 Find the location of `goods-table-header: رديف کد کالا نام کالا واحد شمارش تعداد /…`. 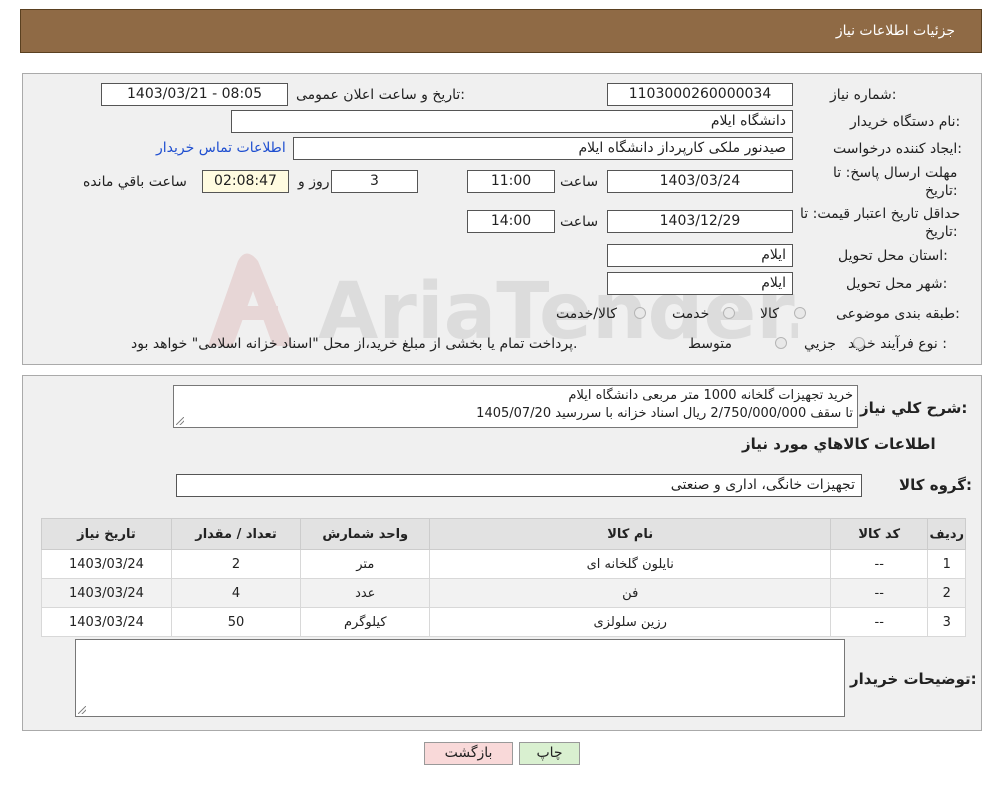

goods-table-header: رديف کد کالا نام کالا واحد شمارش تعداد /… is located at coordinates (503, 534).